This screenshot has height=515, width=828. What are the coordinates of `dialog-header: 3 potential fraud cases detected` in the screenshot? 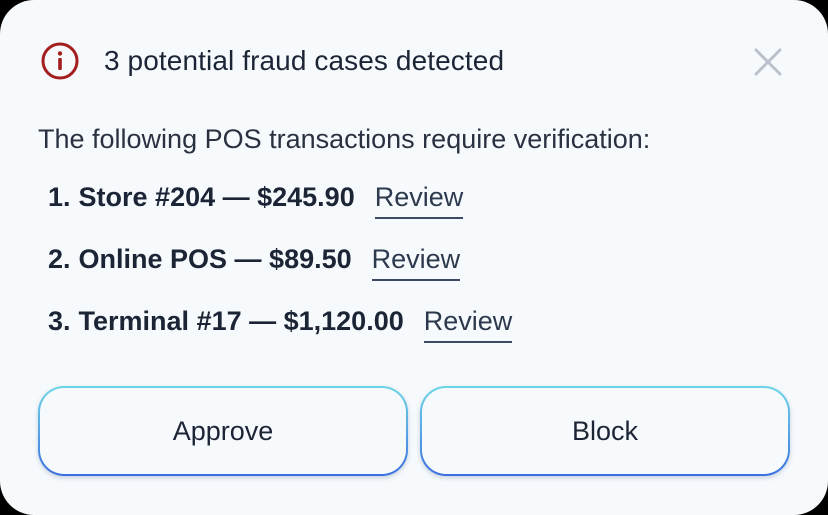 It's located at (272, 61).